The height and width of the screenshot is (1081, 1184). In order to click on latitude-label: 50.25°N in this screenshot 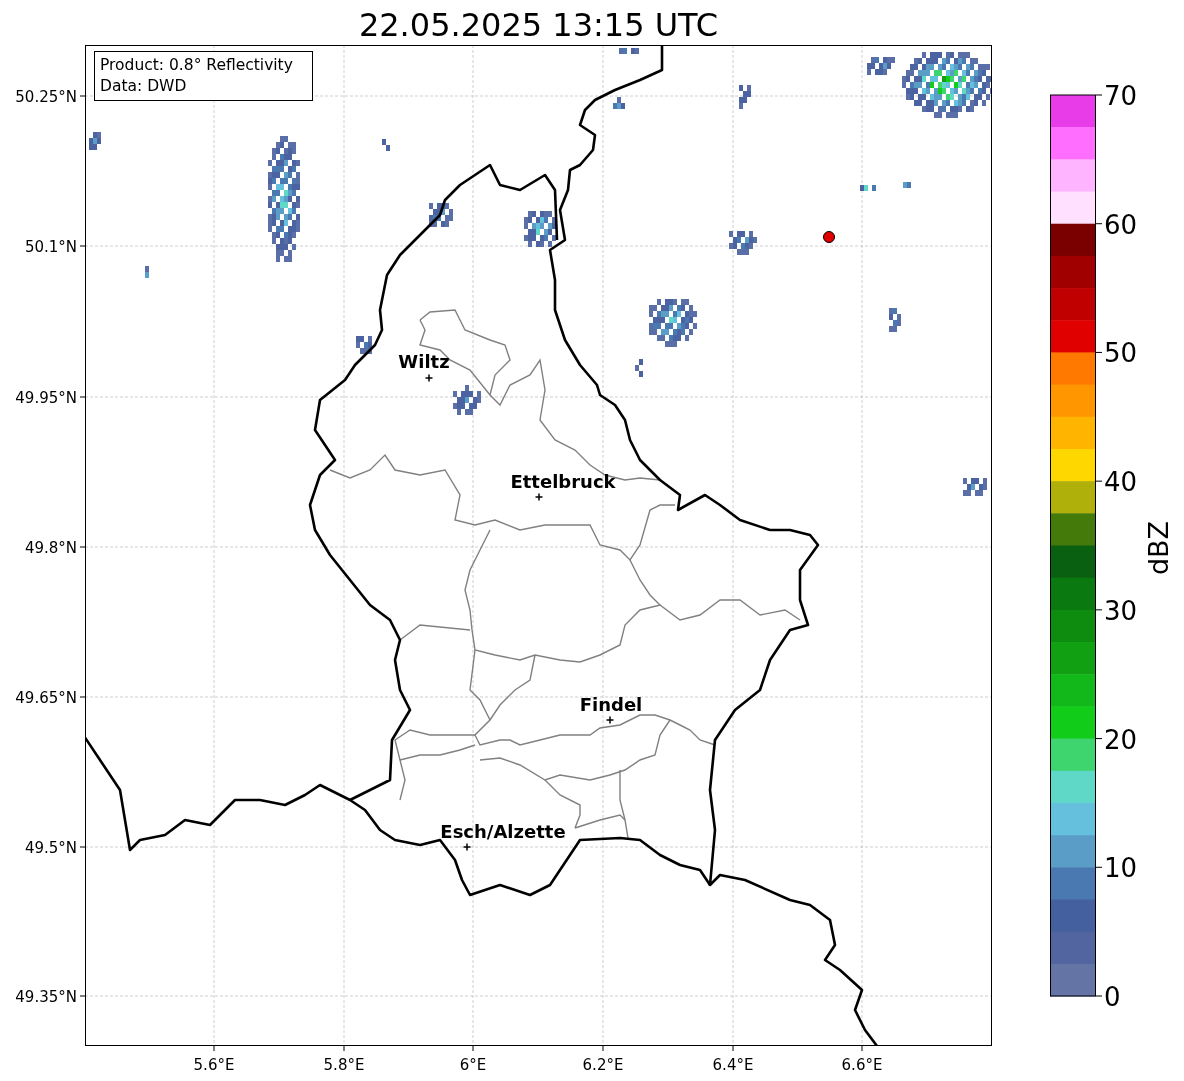, I will do `click(46, 97)`.